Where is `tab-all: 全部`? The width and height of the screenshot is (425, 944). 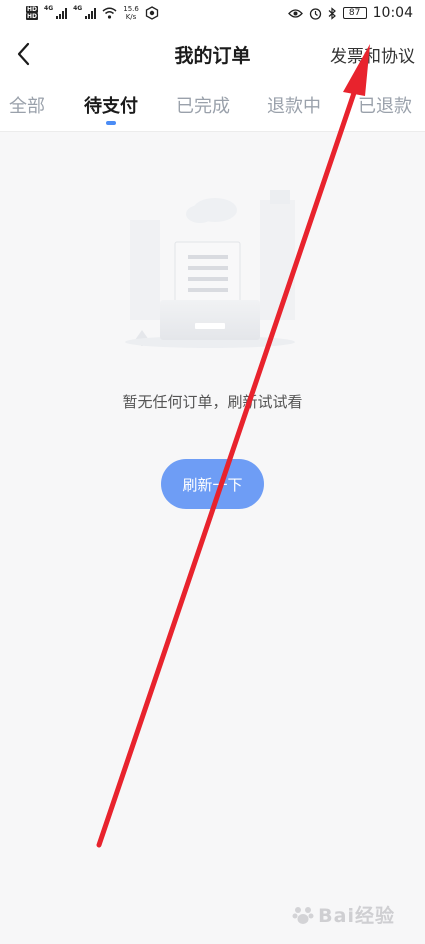
tab-all: 全部 is located at coordinates (27, 105).